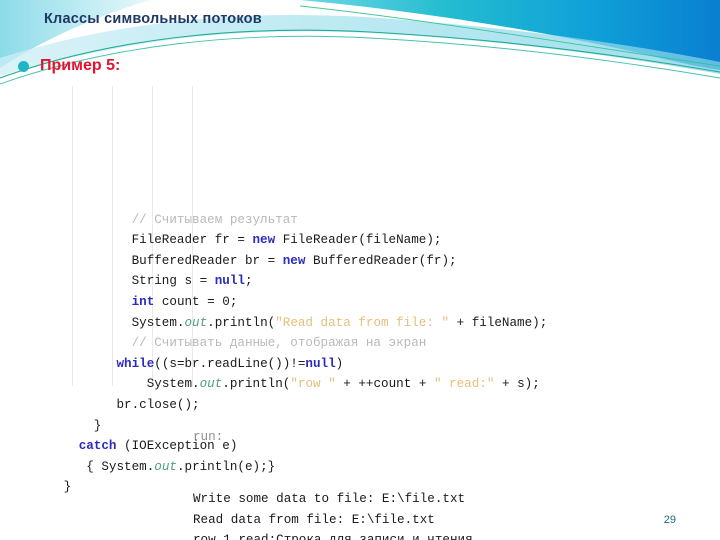 The height and width of the screenshot is (540, 720). Describe the element at coordinates (207, 260) in the screenshot. I see `code-token: BufferedReader br =` at that location.